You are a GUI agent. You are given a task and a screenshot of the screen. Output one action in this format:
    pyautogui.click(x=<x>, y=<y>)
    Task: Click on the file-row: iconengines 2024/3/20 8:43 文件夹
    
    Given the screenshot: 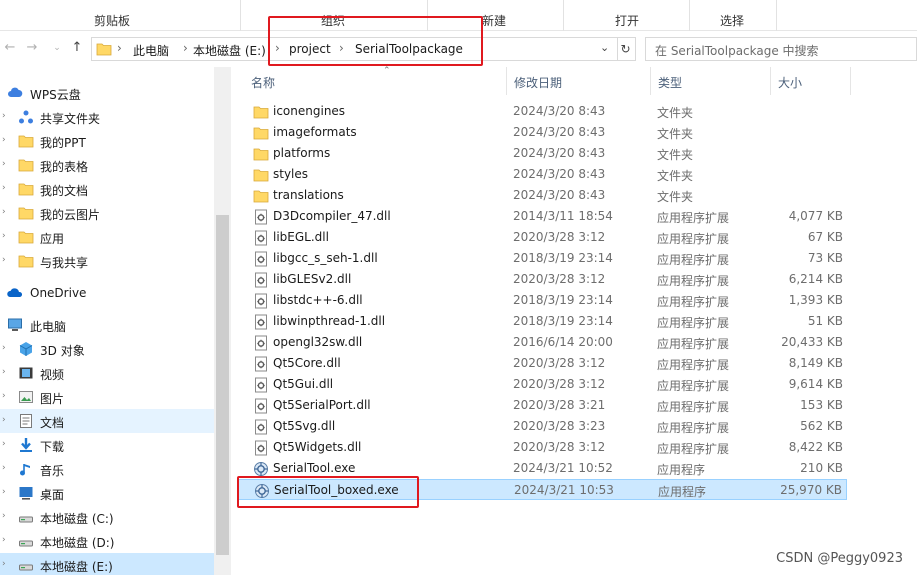 What is the action you would take?
    pyautogui.click(x=542, y=111)
    